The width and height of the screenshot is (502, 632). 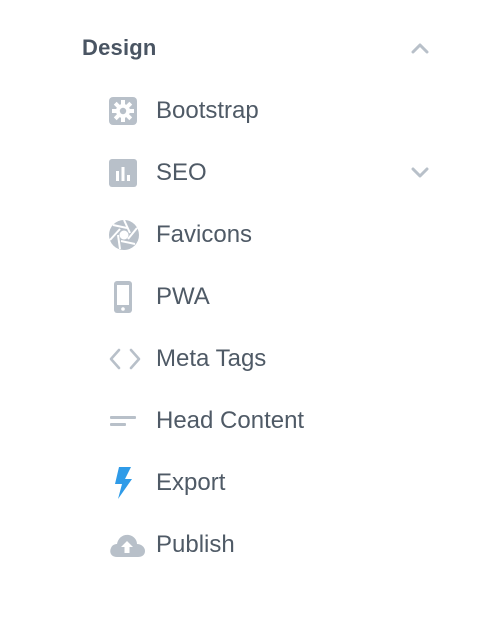 I want to click on mobile-phone-icon, so click(x=128, y=297).